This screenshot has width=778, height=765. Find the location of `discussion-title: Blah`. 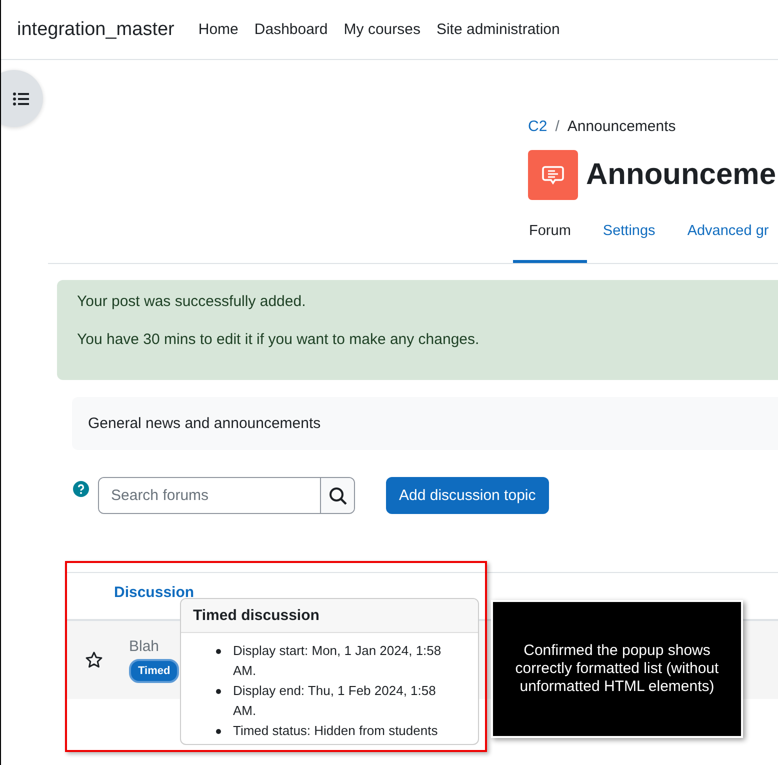

discussion-title: Blah is located at coordinates (144, 646).